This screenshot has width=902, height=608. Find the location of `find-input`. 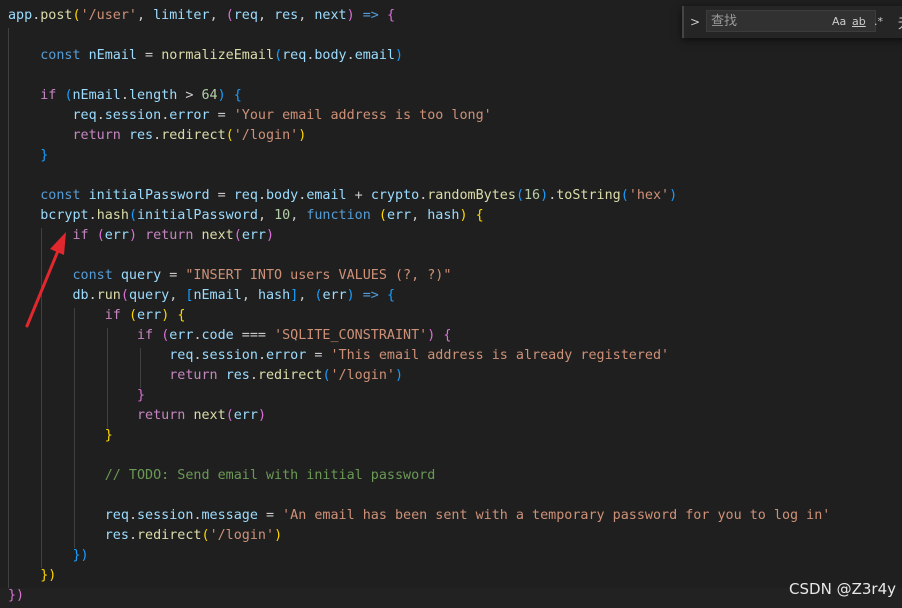

find-input is located at coordinates (791, 21).